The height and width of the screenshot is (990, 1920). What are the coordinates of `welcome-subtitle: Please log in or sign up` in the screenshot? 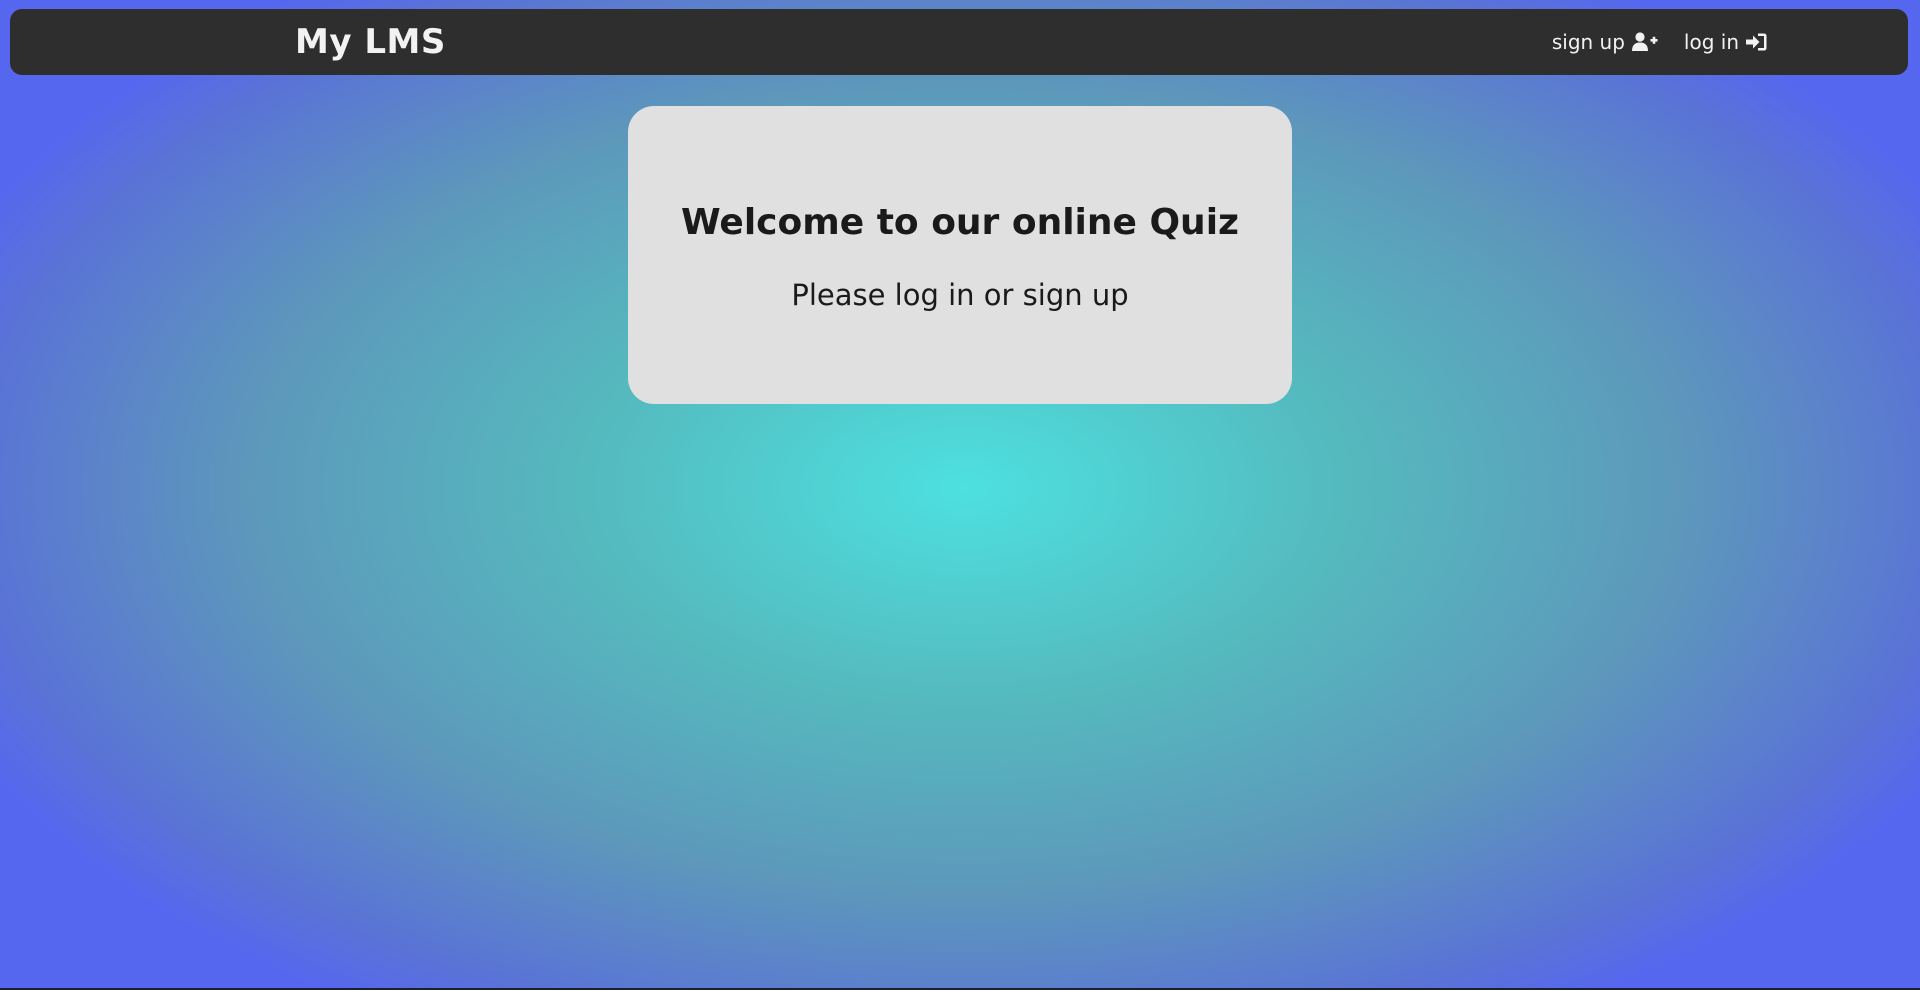 It's located at (960, 295).